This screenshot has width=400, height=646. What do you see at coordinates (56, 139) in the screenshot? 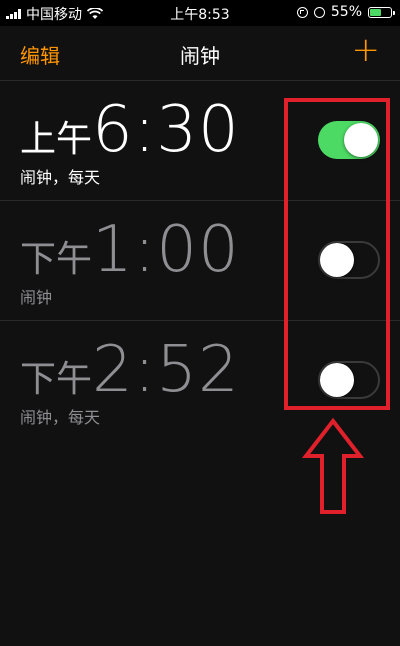
I see `alarm-ampm: 上午` at bounding box center [56, 139].